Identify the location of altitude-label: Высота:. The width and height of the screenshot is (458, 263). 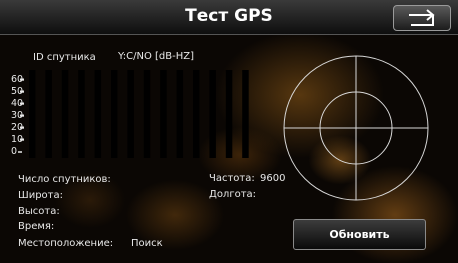
(39, 211).